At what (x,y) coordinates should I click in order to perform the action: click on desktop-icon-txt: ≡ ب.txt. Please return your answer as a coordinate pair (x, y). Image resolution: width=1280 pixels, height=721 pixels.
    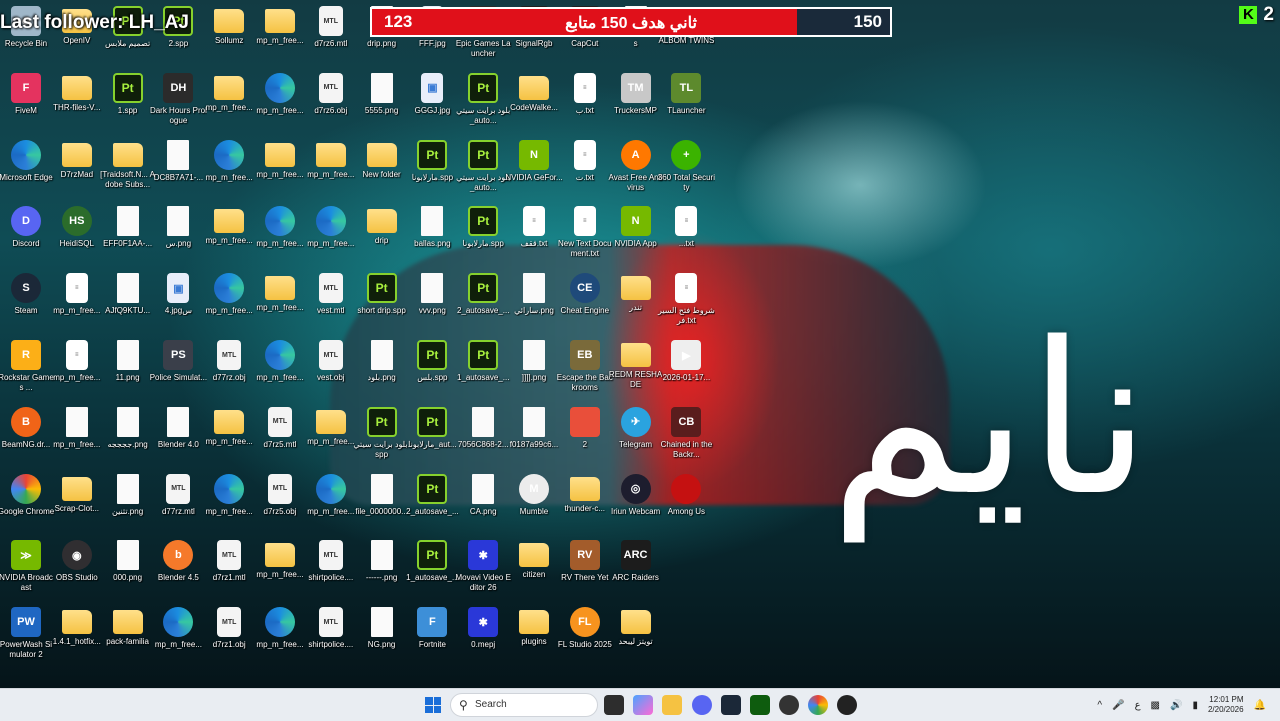
    Looking at the image, I should click on (585, 94).